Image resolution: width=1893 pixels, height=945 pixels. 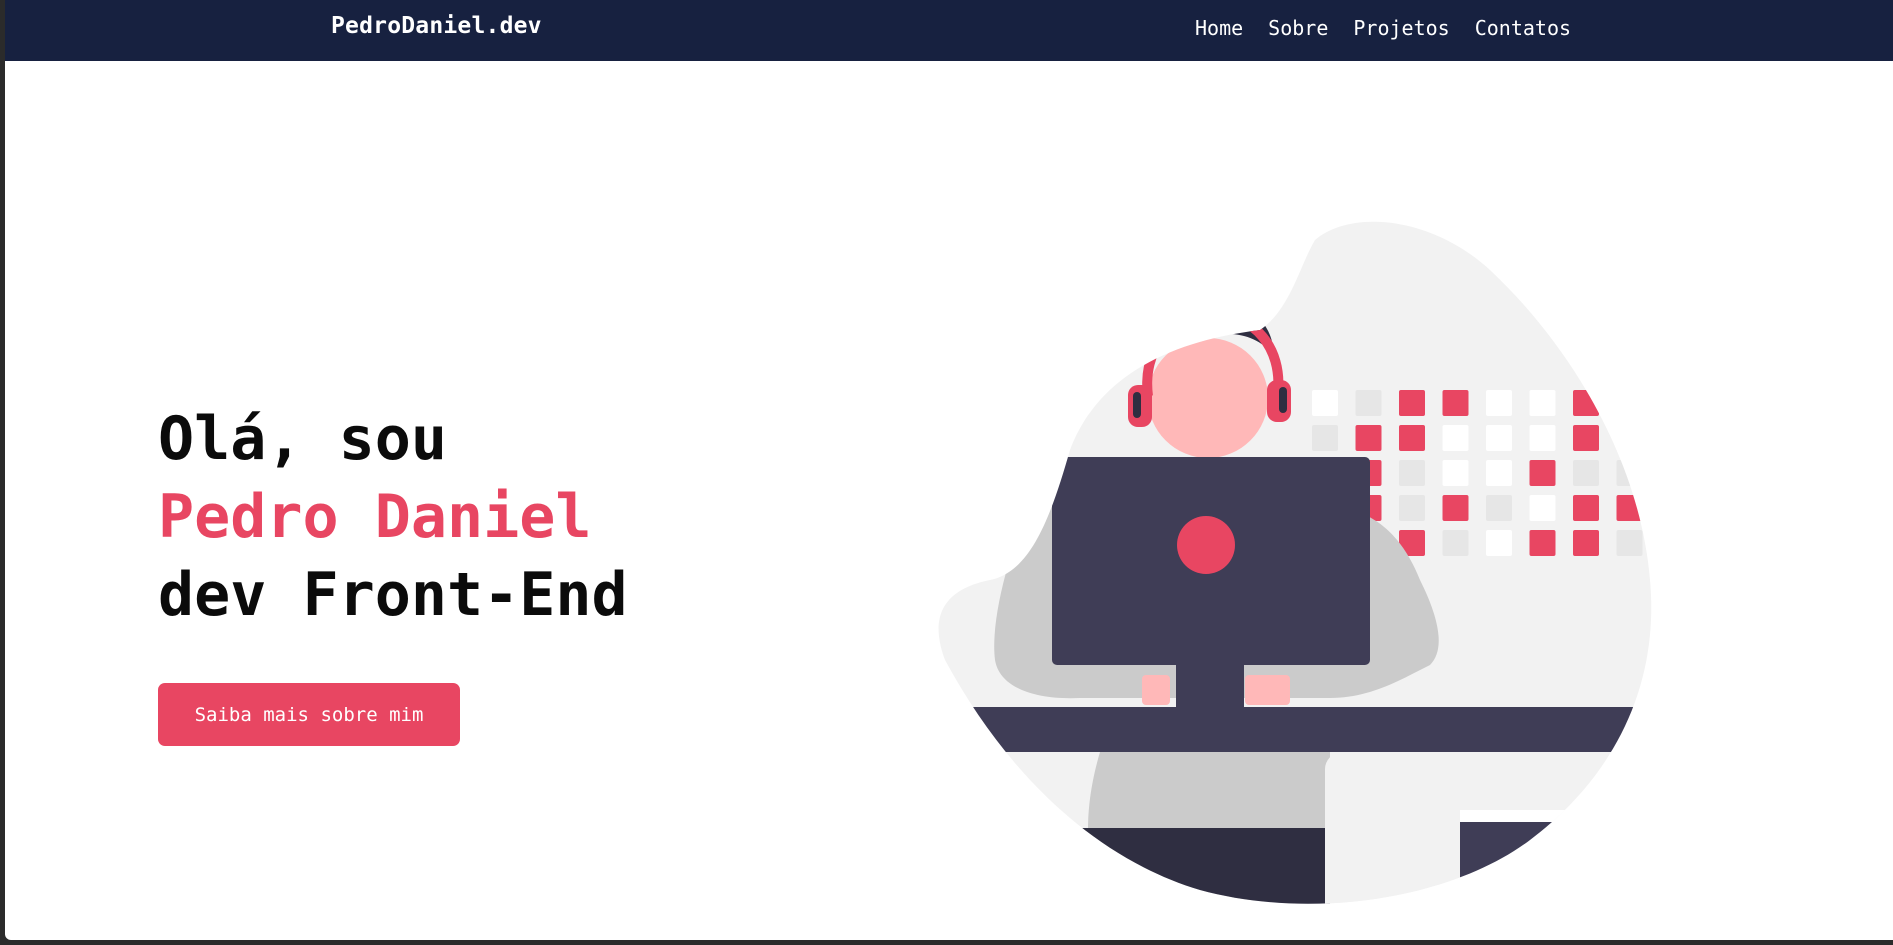 I want to click on hero-name: Pedro Daniel, so click(x=375, y=517).